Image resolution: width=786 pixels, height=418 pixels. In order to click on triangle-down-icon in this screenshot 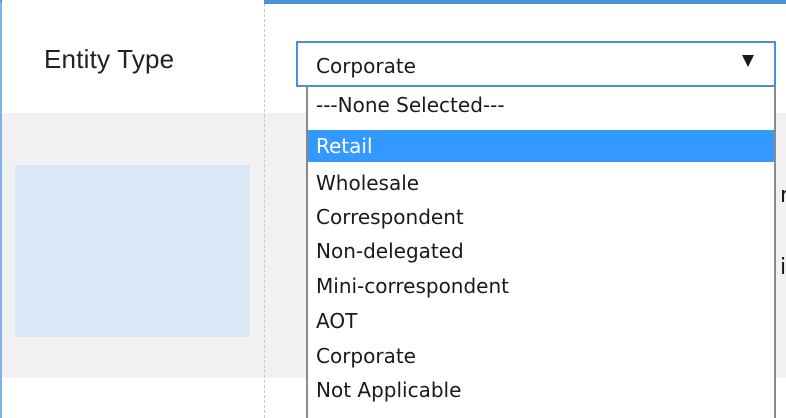, I will do `click(748, 61)`.